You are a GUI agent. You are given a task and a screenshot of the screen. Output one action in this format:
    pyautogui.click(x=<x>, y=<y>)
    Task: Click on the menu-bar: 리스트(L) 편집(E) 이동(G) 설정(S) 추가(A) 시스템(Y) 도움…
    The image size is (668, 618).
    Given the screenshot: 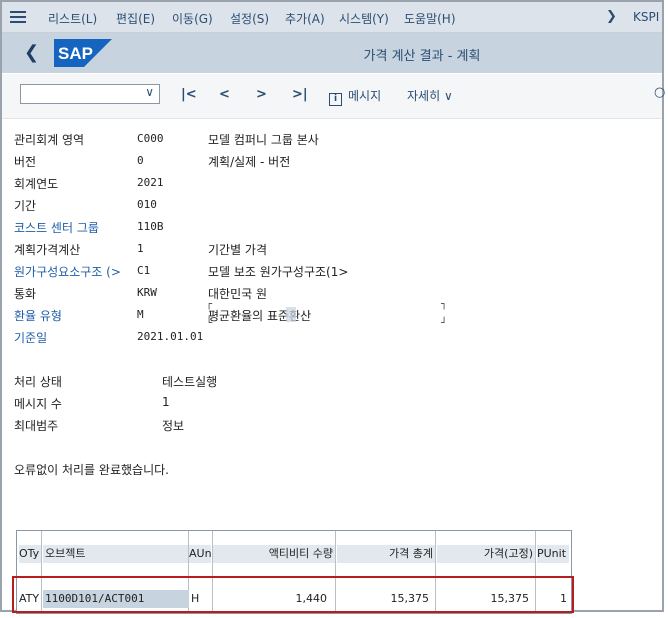 What is the action you would take?
    pyautogui.click(x=332, y=17)
    